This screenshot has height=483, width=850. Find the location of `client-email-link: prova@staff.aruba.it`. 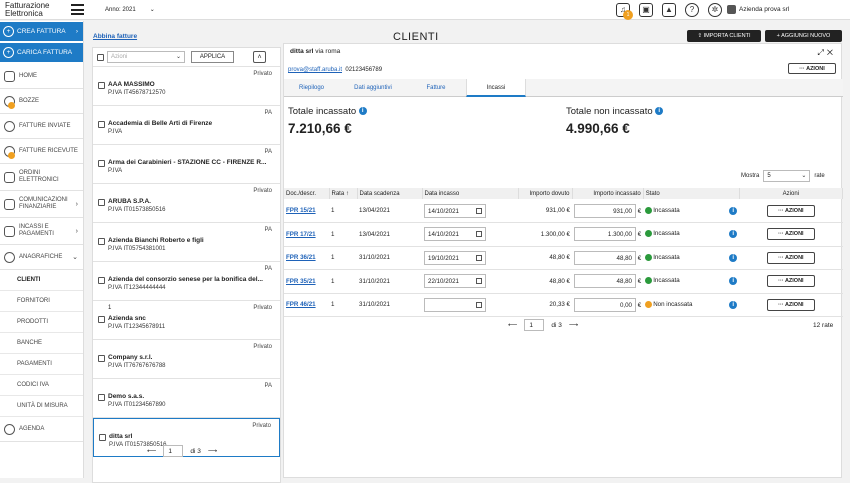

client-email-link: prova@staff.aruba.it is located at coordinates (315, 70).